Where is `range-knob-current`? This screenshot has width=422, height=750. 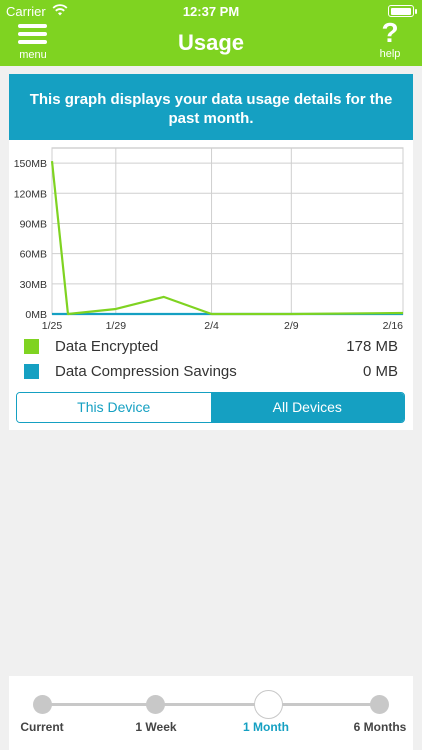 range-knob-current is located at coordinates (42, 704).